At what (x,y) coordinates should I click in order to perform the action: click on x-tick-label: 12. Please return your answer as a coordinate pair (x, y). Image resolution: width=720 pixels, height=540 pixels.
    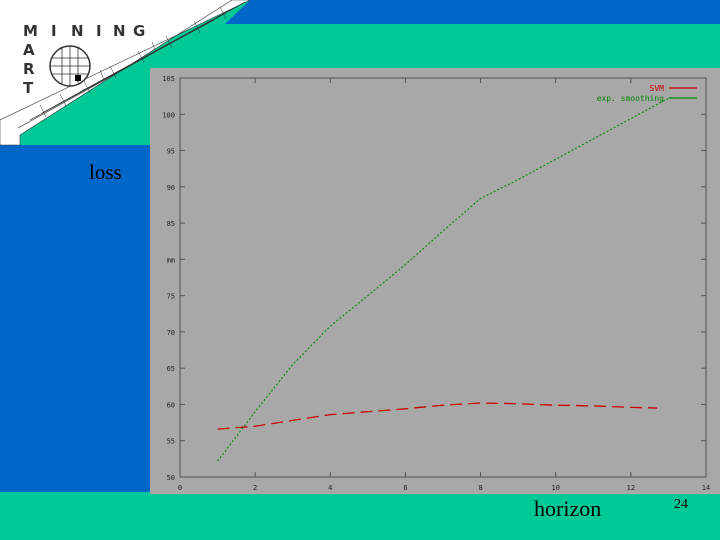
    Looking at the image, I should click on (631, 488).